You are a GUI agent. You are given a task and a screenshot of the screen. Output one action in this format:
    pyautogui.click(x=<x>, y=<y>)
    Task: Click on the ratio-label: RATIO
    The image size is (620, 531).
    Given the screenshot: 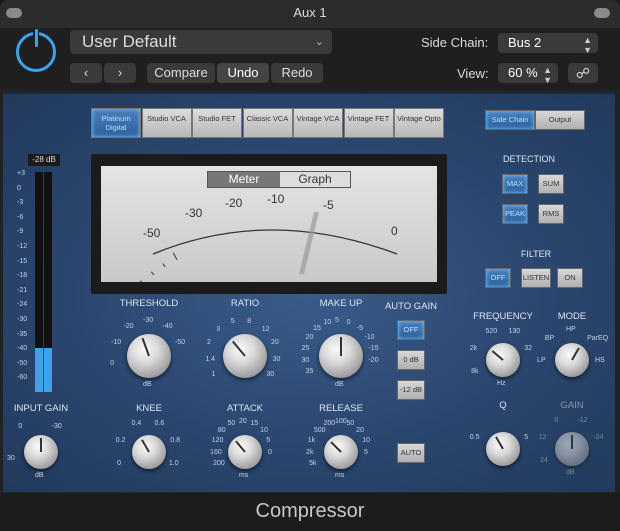 What is the action you would take?
    pyautogui.click(x=245, y=303)
    